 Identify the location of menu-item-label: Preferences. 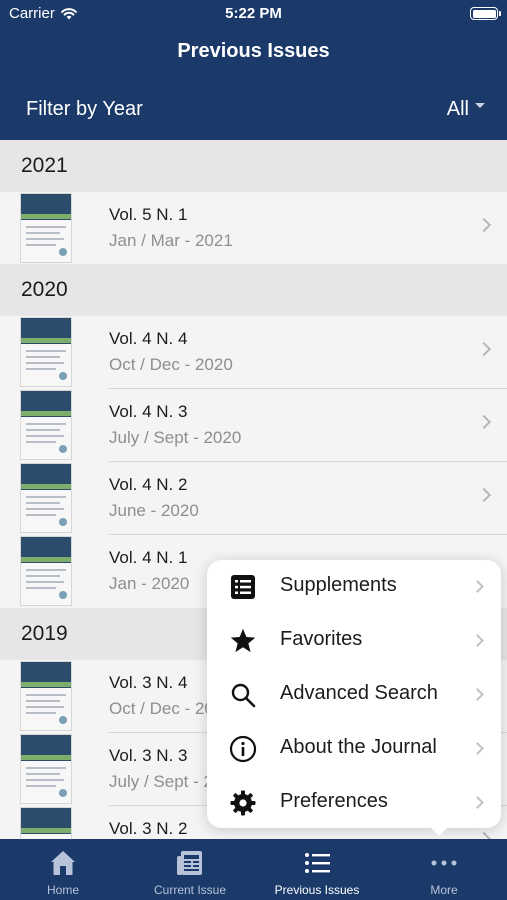
(334, 801).